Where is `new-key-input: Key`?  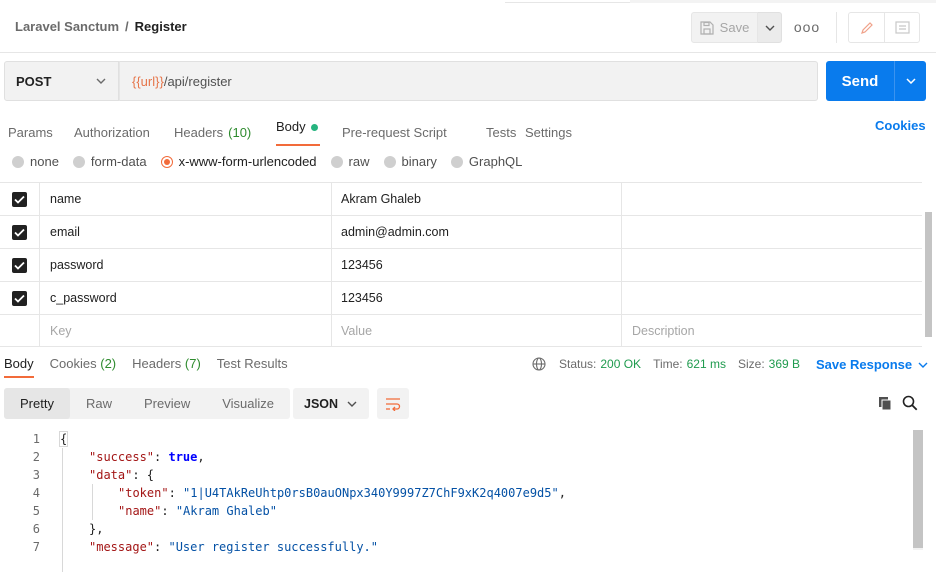
new-key-input: Key is located at coordinates (186, 330).